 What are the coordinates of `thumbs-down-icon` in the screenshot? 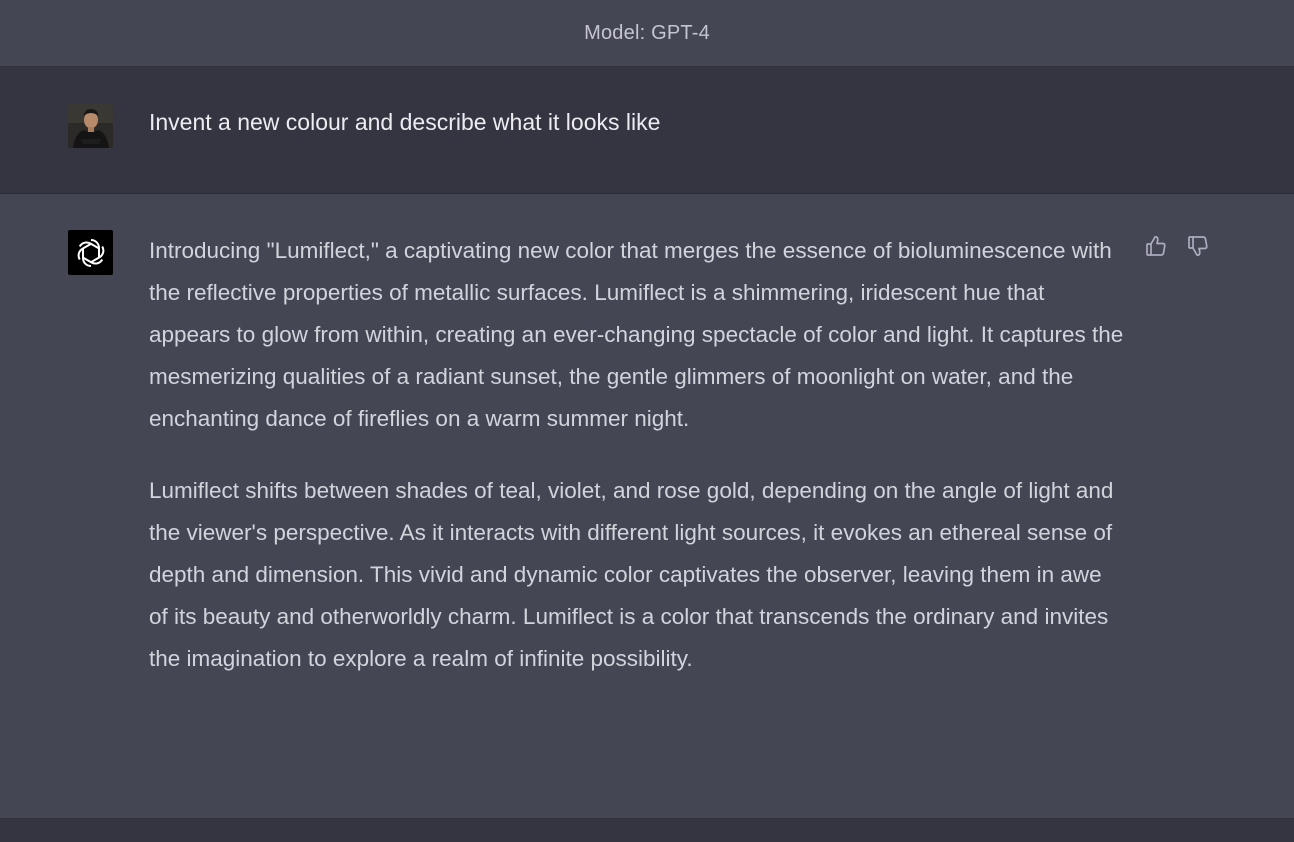 It's located at (1198, 246).